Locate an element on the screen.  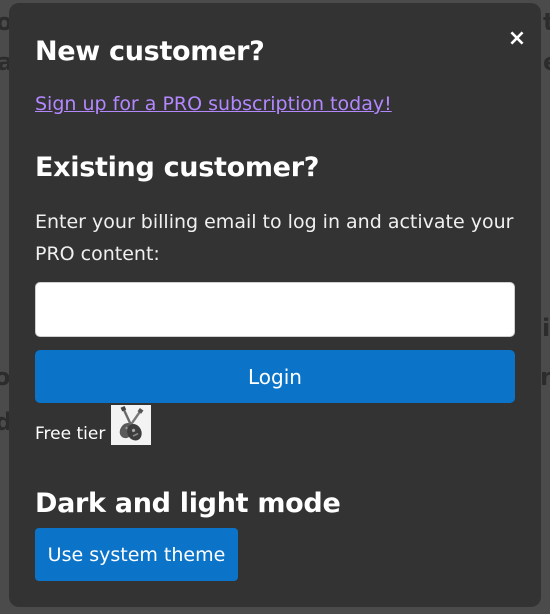
close-button: × is located at coordinates (517, 39).